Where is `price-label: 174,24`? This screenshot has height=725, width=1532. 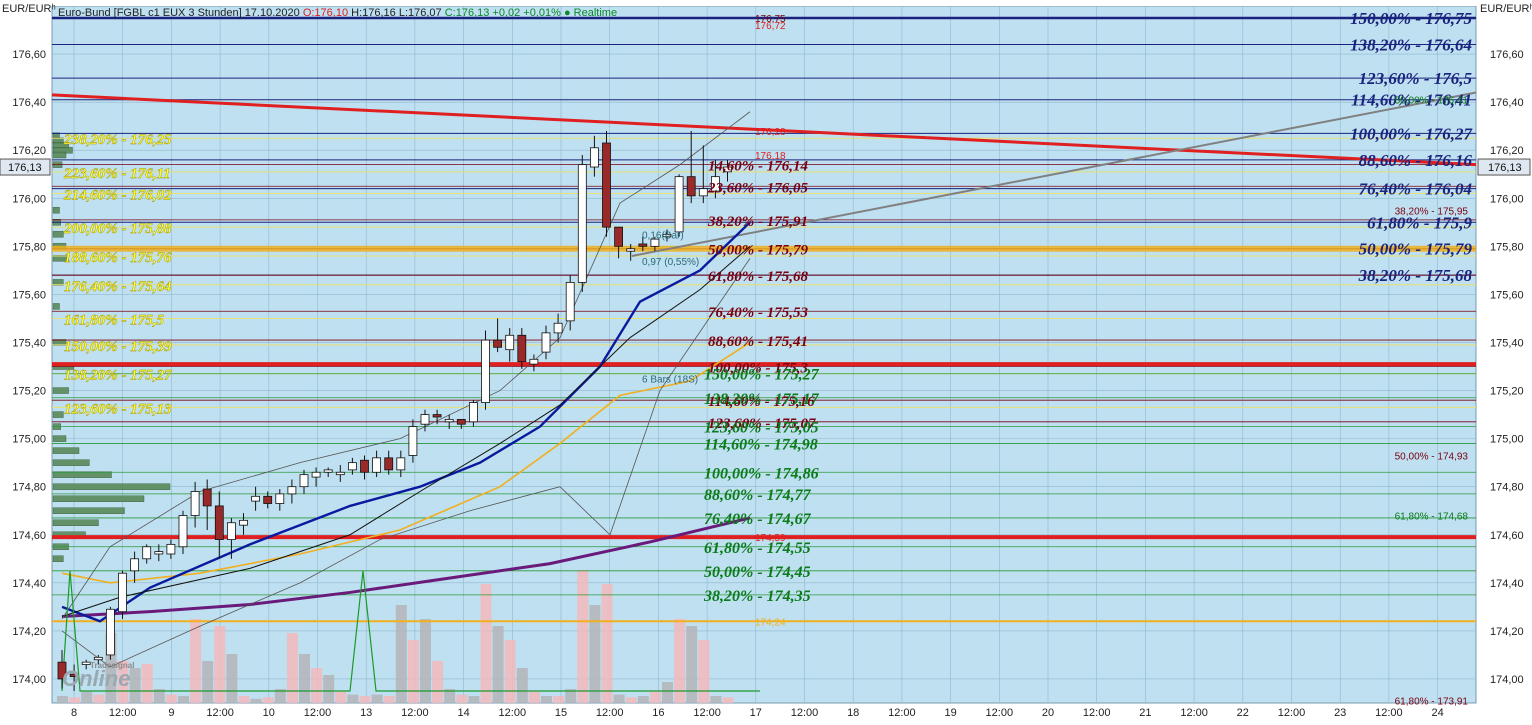 price-label: 174,24 is located at coordinates (770, 622).